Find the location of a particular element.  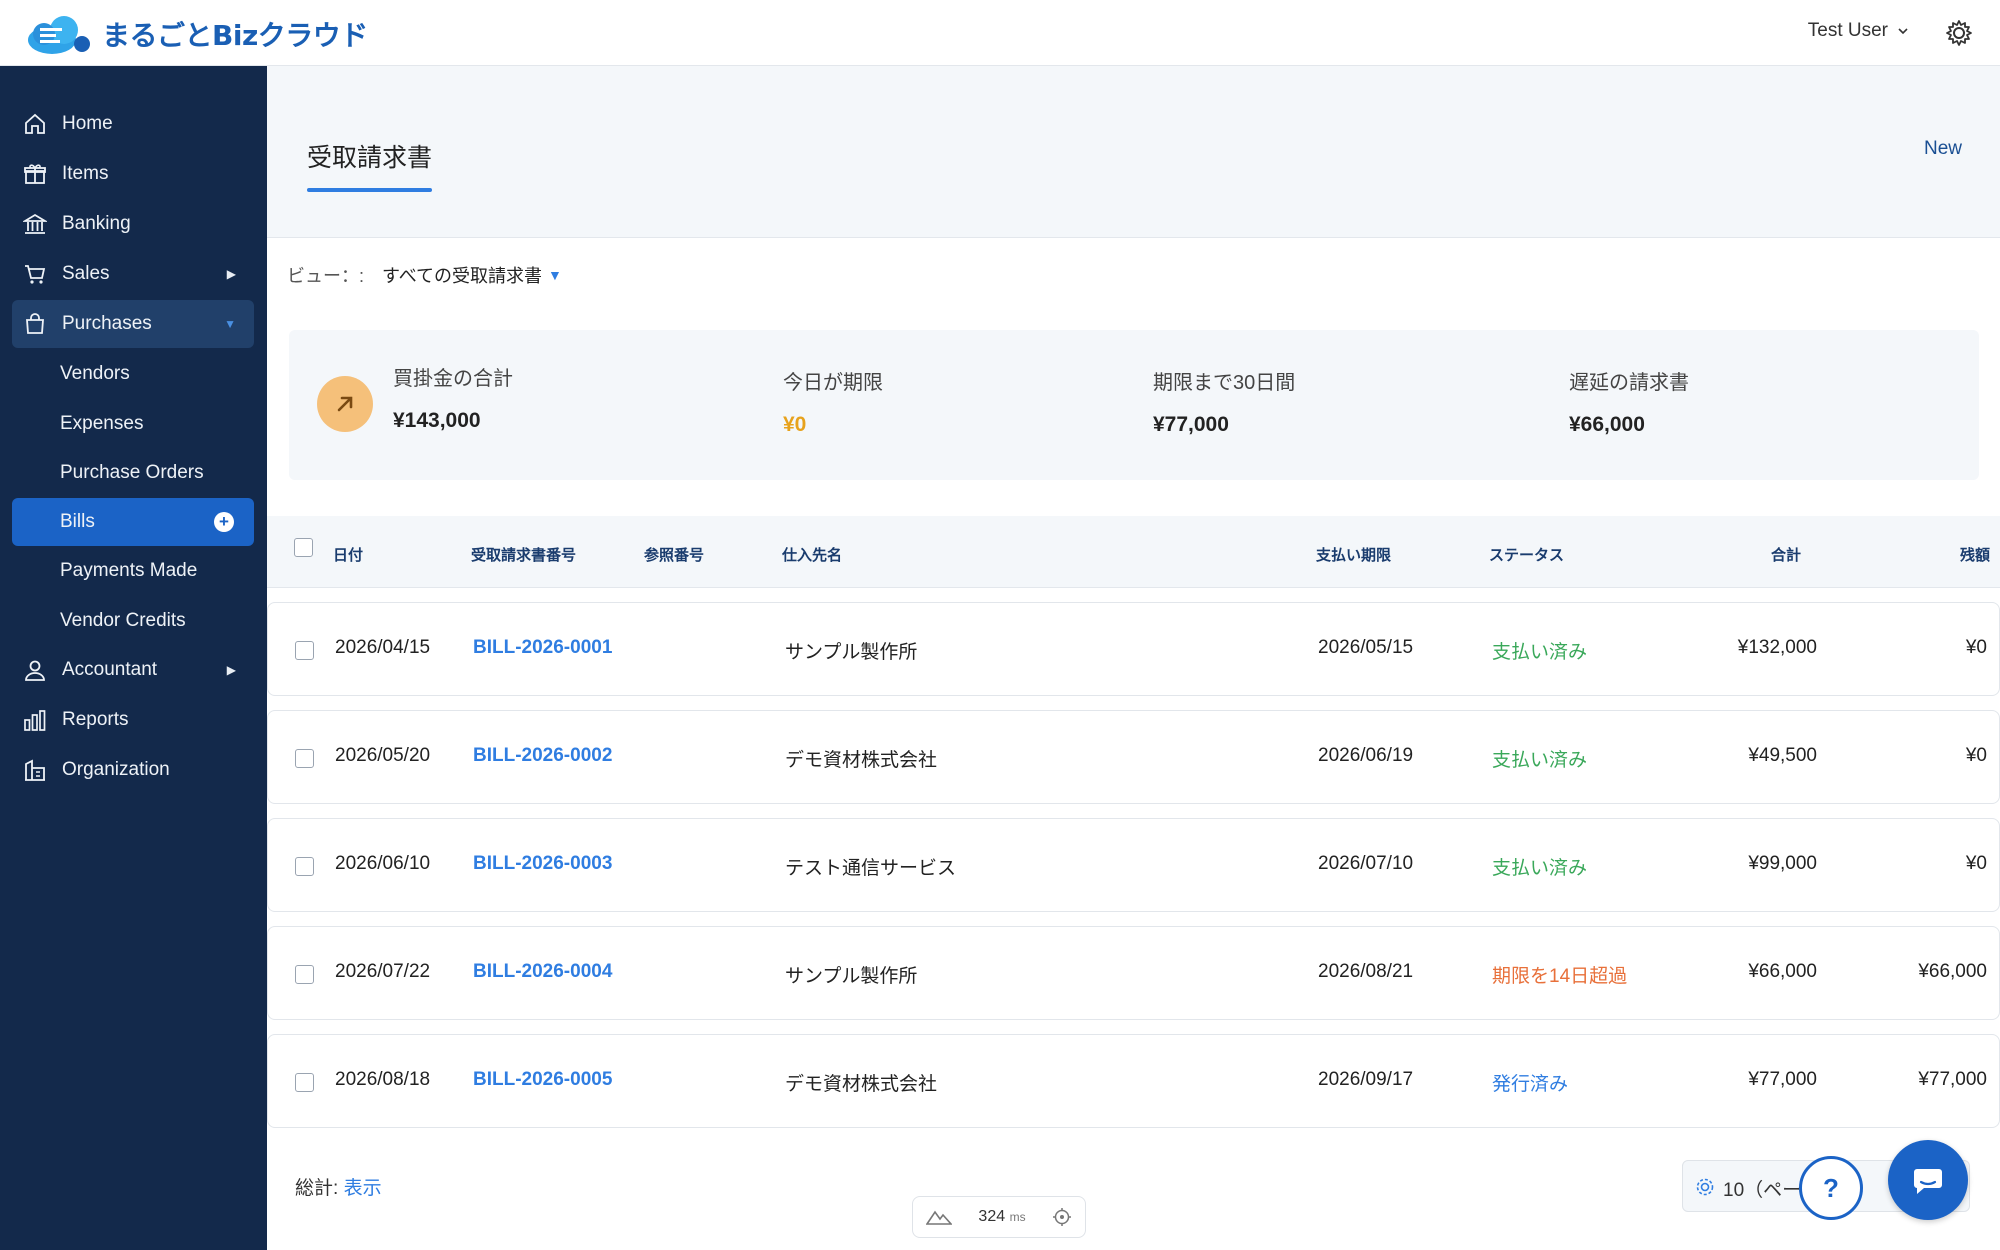

summary-total-label: 買掛金の合計 is located at coordinates (453, 379).